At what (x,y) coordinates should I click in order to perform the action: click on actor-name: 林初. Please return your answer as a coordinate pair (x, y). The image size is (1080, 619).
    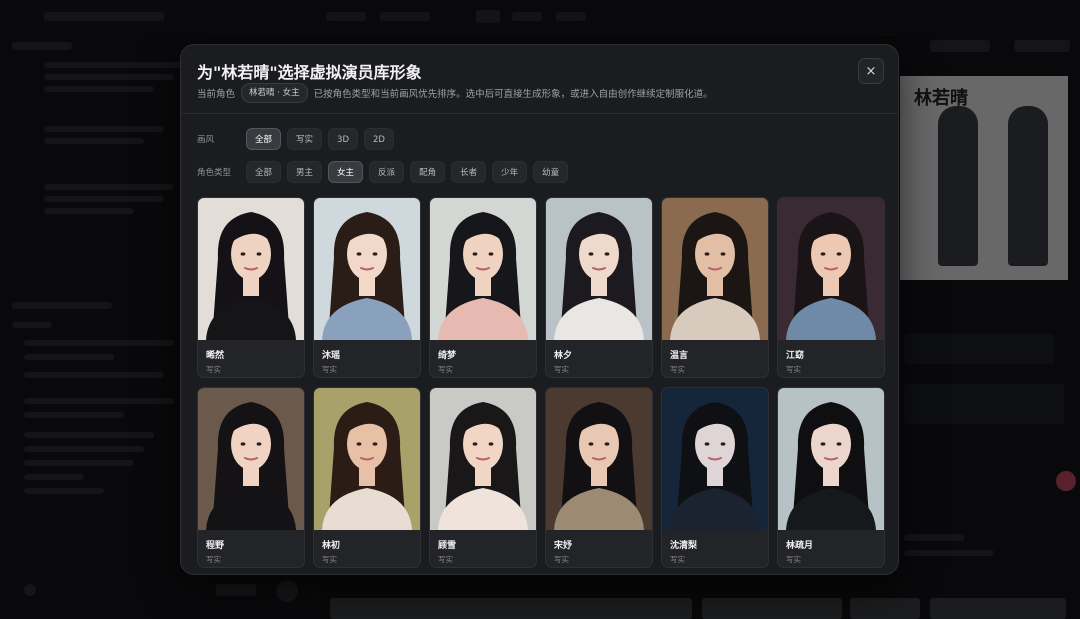
    Looking at the image, I should click on (331, 546).